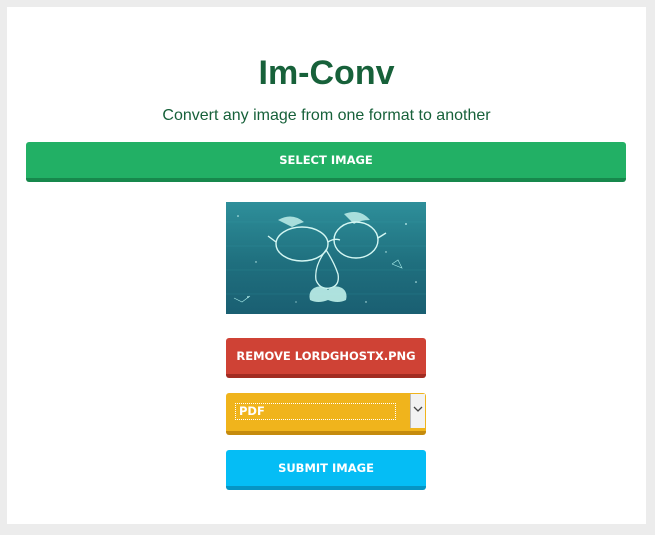 The image size is (655, 535). I want to click on image-preview, so click(326, 258).